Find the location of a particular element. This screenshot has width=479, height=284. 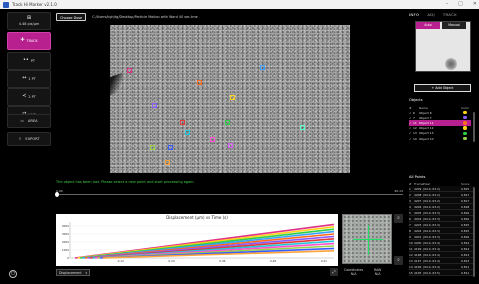

track-button: ✚ TRACK is located at coordinates (29, 41).